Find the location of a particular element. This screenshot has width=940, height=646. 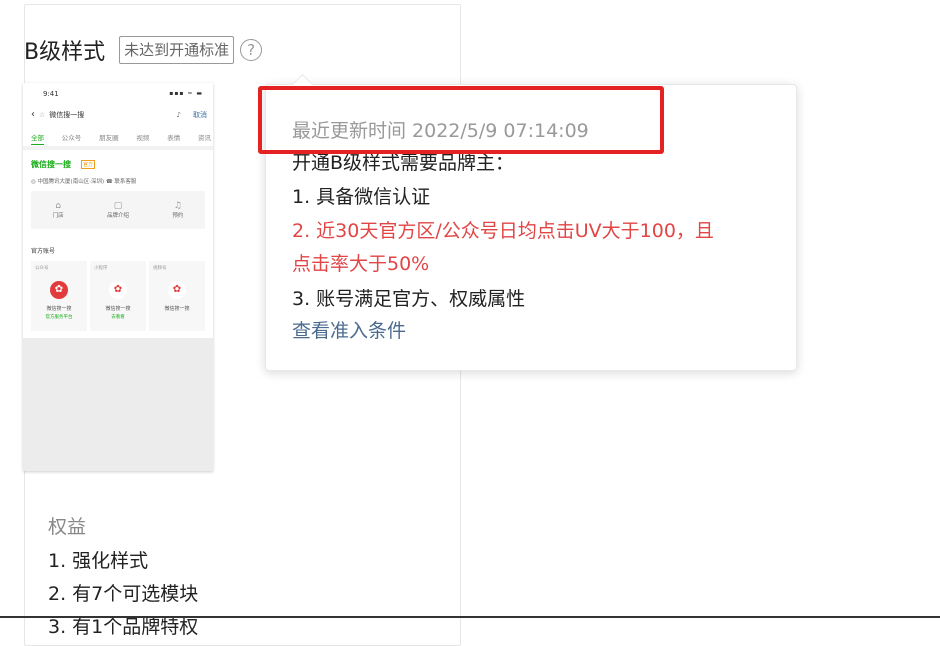

phone-account-sub: 去看看 is located at coordinates (118, 317).